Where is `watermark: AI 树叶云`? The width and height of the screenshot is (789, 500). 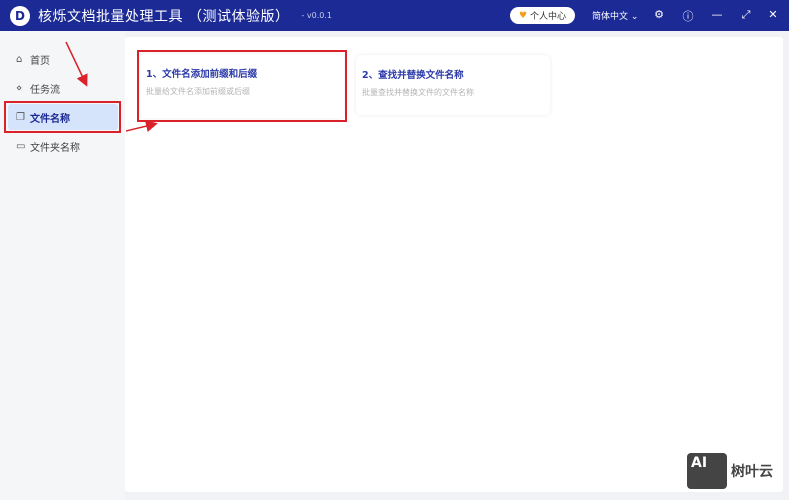 watermark: AI 树叶云 is located at coordinates (730, 471).